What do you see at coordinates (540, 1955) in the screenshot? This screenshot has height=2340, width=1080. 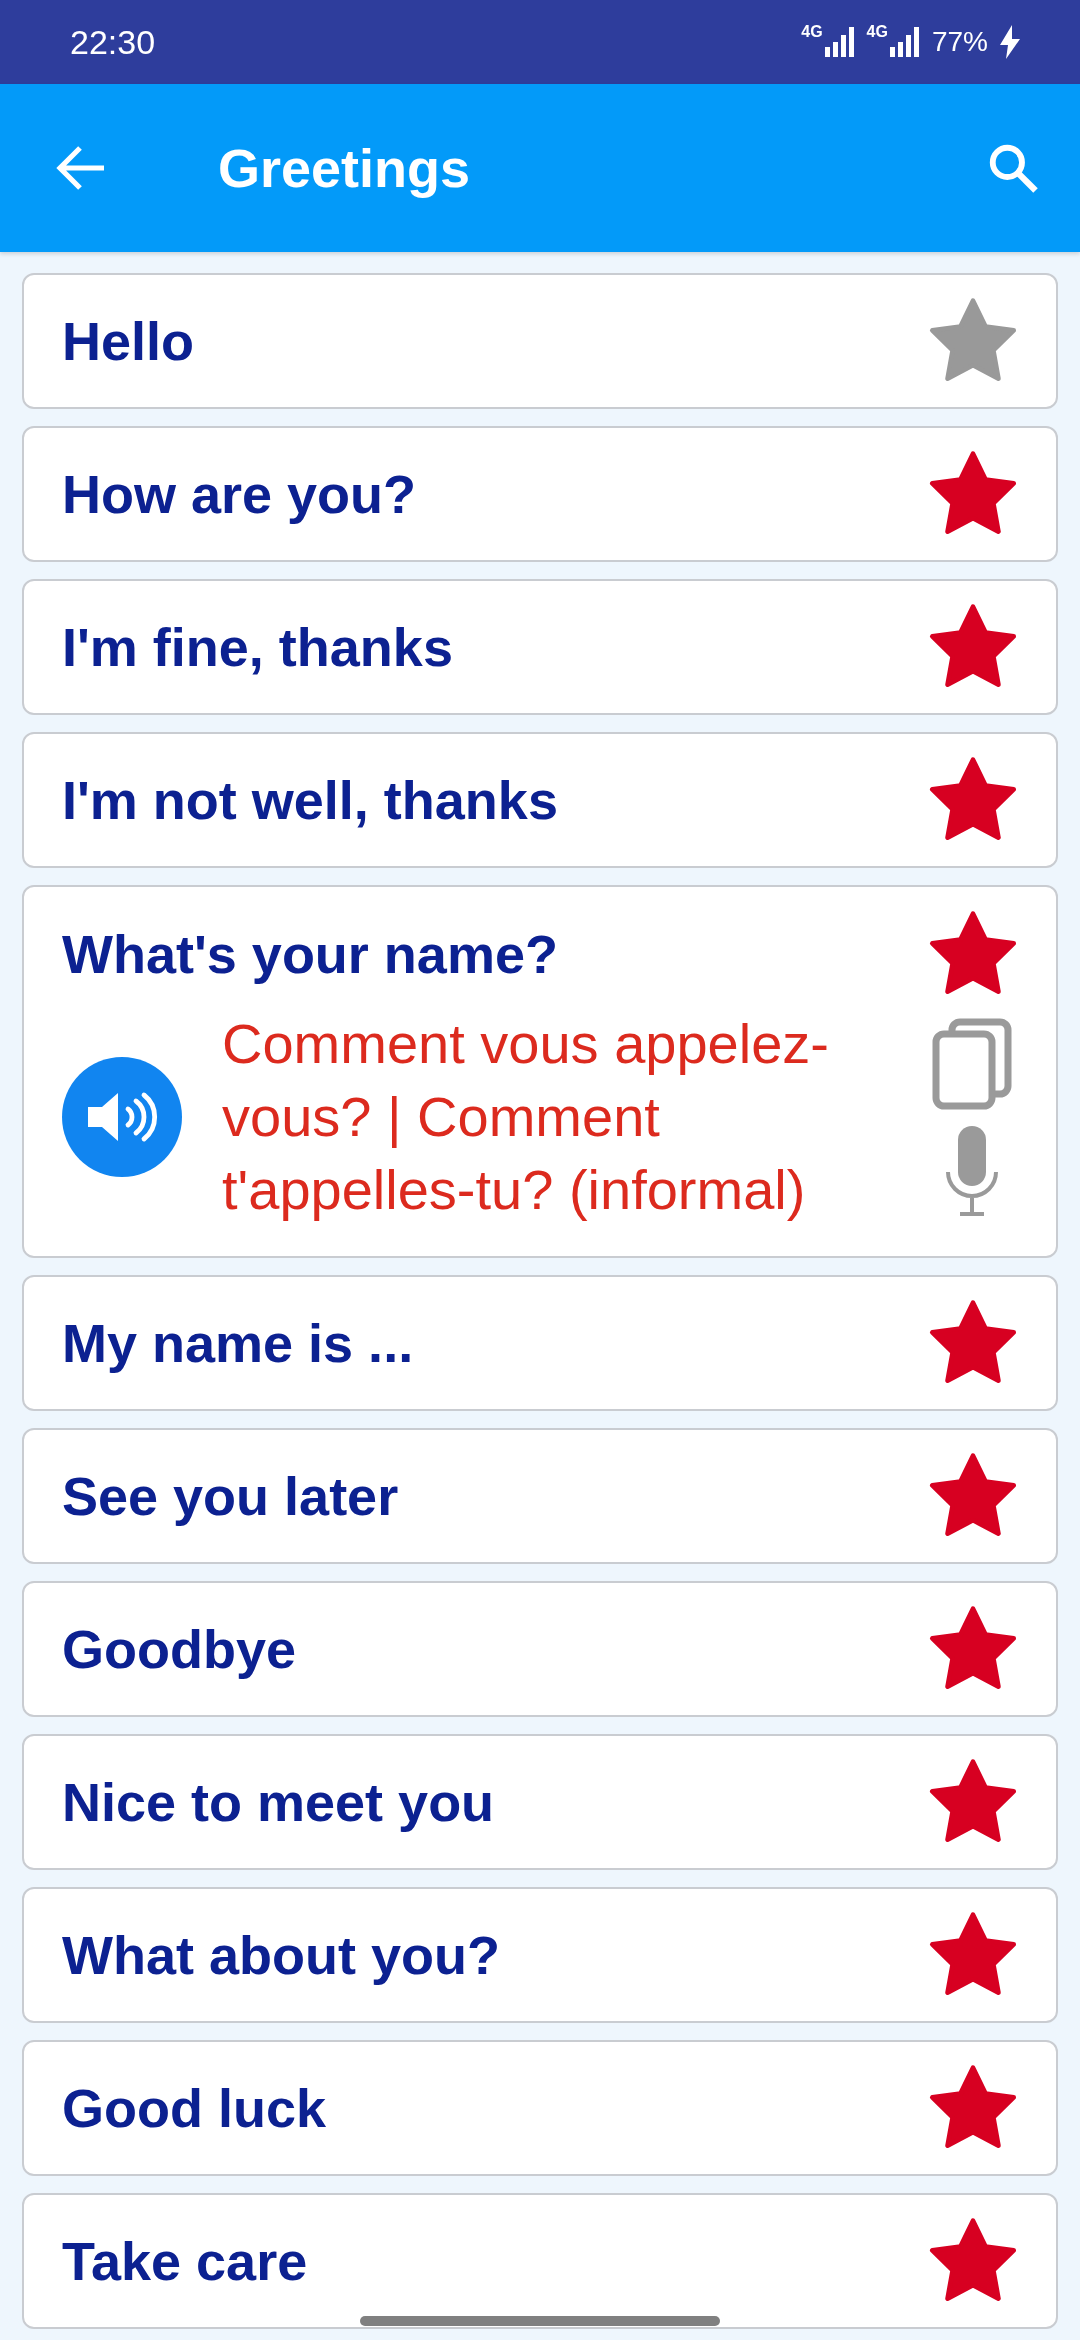 I see `phrase-card: What about you?` at bounding box center [540, 1955].